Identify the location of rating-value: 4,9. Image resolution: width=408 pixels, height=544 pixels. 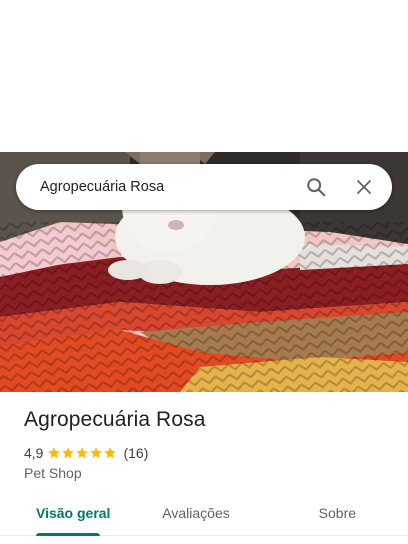
(34, 453).